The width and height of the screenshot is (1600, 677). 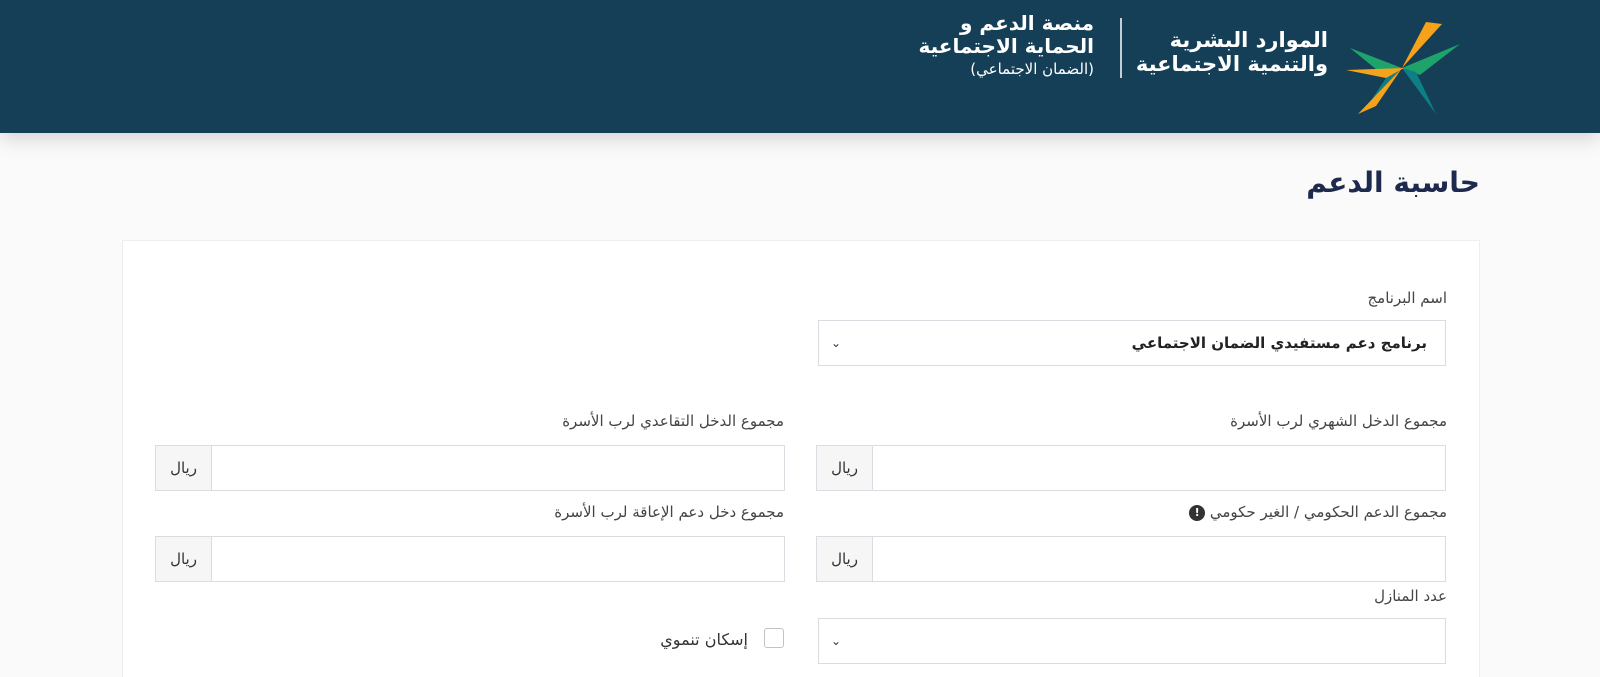 I want to click on ministry-name-line1: الموارد البشرية, so click(x=1248, y=40).